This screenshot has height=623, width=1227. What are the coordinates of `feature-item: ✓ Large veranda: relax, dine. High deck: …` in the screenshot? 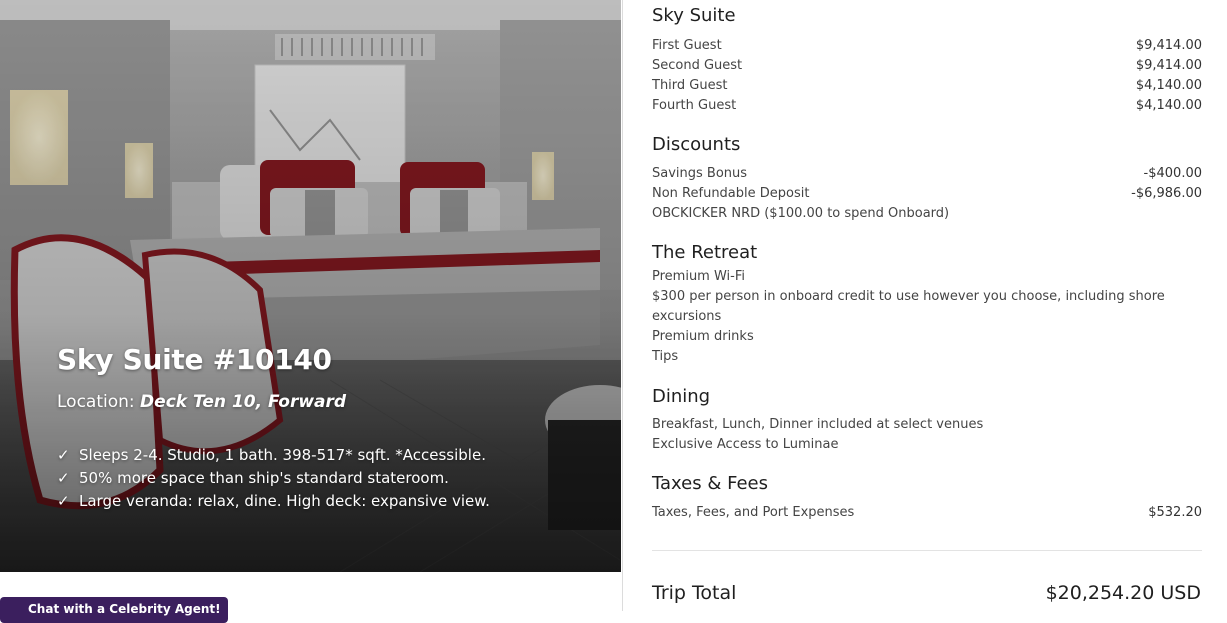 It's located at (273, 501).